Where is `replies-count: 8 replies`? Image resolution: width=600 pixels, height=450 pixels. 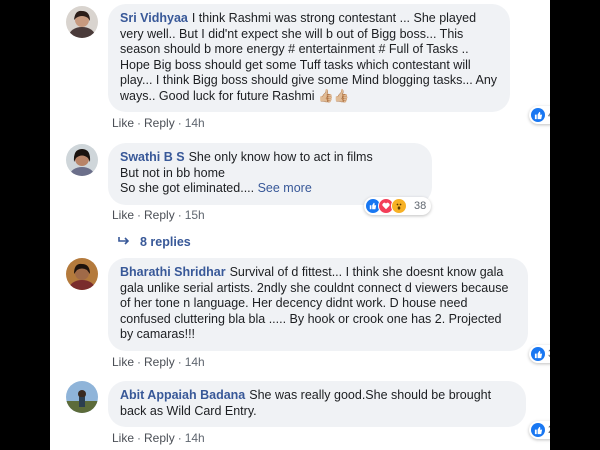 replies-count: 8 replies is located at coordinates (165, 242).